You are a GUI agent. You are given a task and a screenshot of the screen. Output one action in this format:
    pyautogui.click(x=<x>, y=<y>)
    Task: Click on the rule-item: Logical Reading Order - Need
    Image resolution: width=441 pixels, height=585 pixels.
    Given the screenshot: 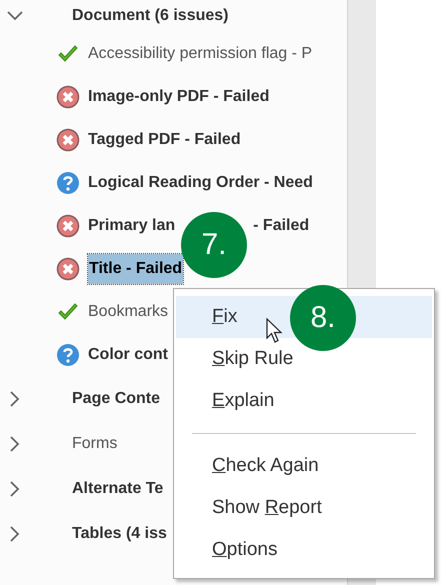 What is the action you would take?
    pyautogui.click(x=200, y=183)
    